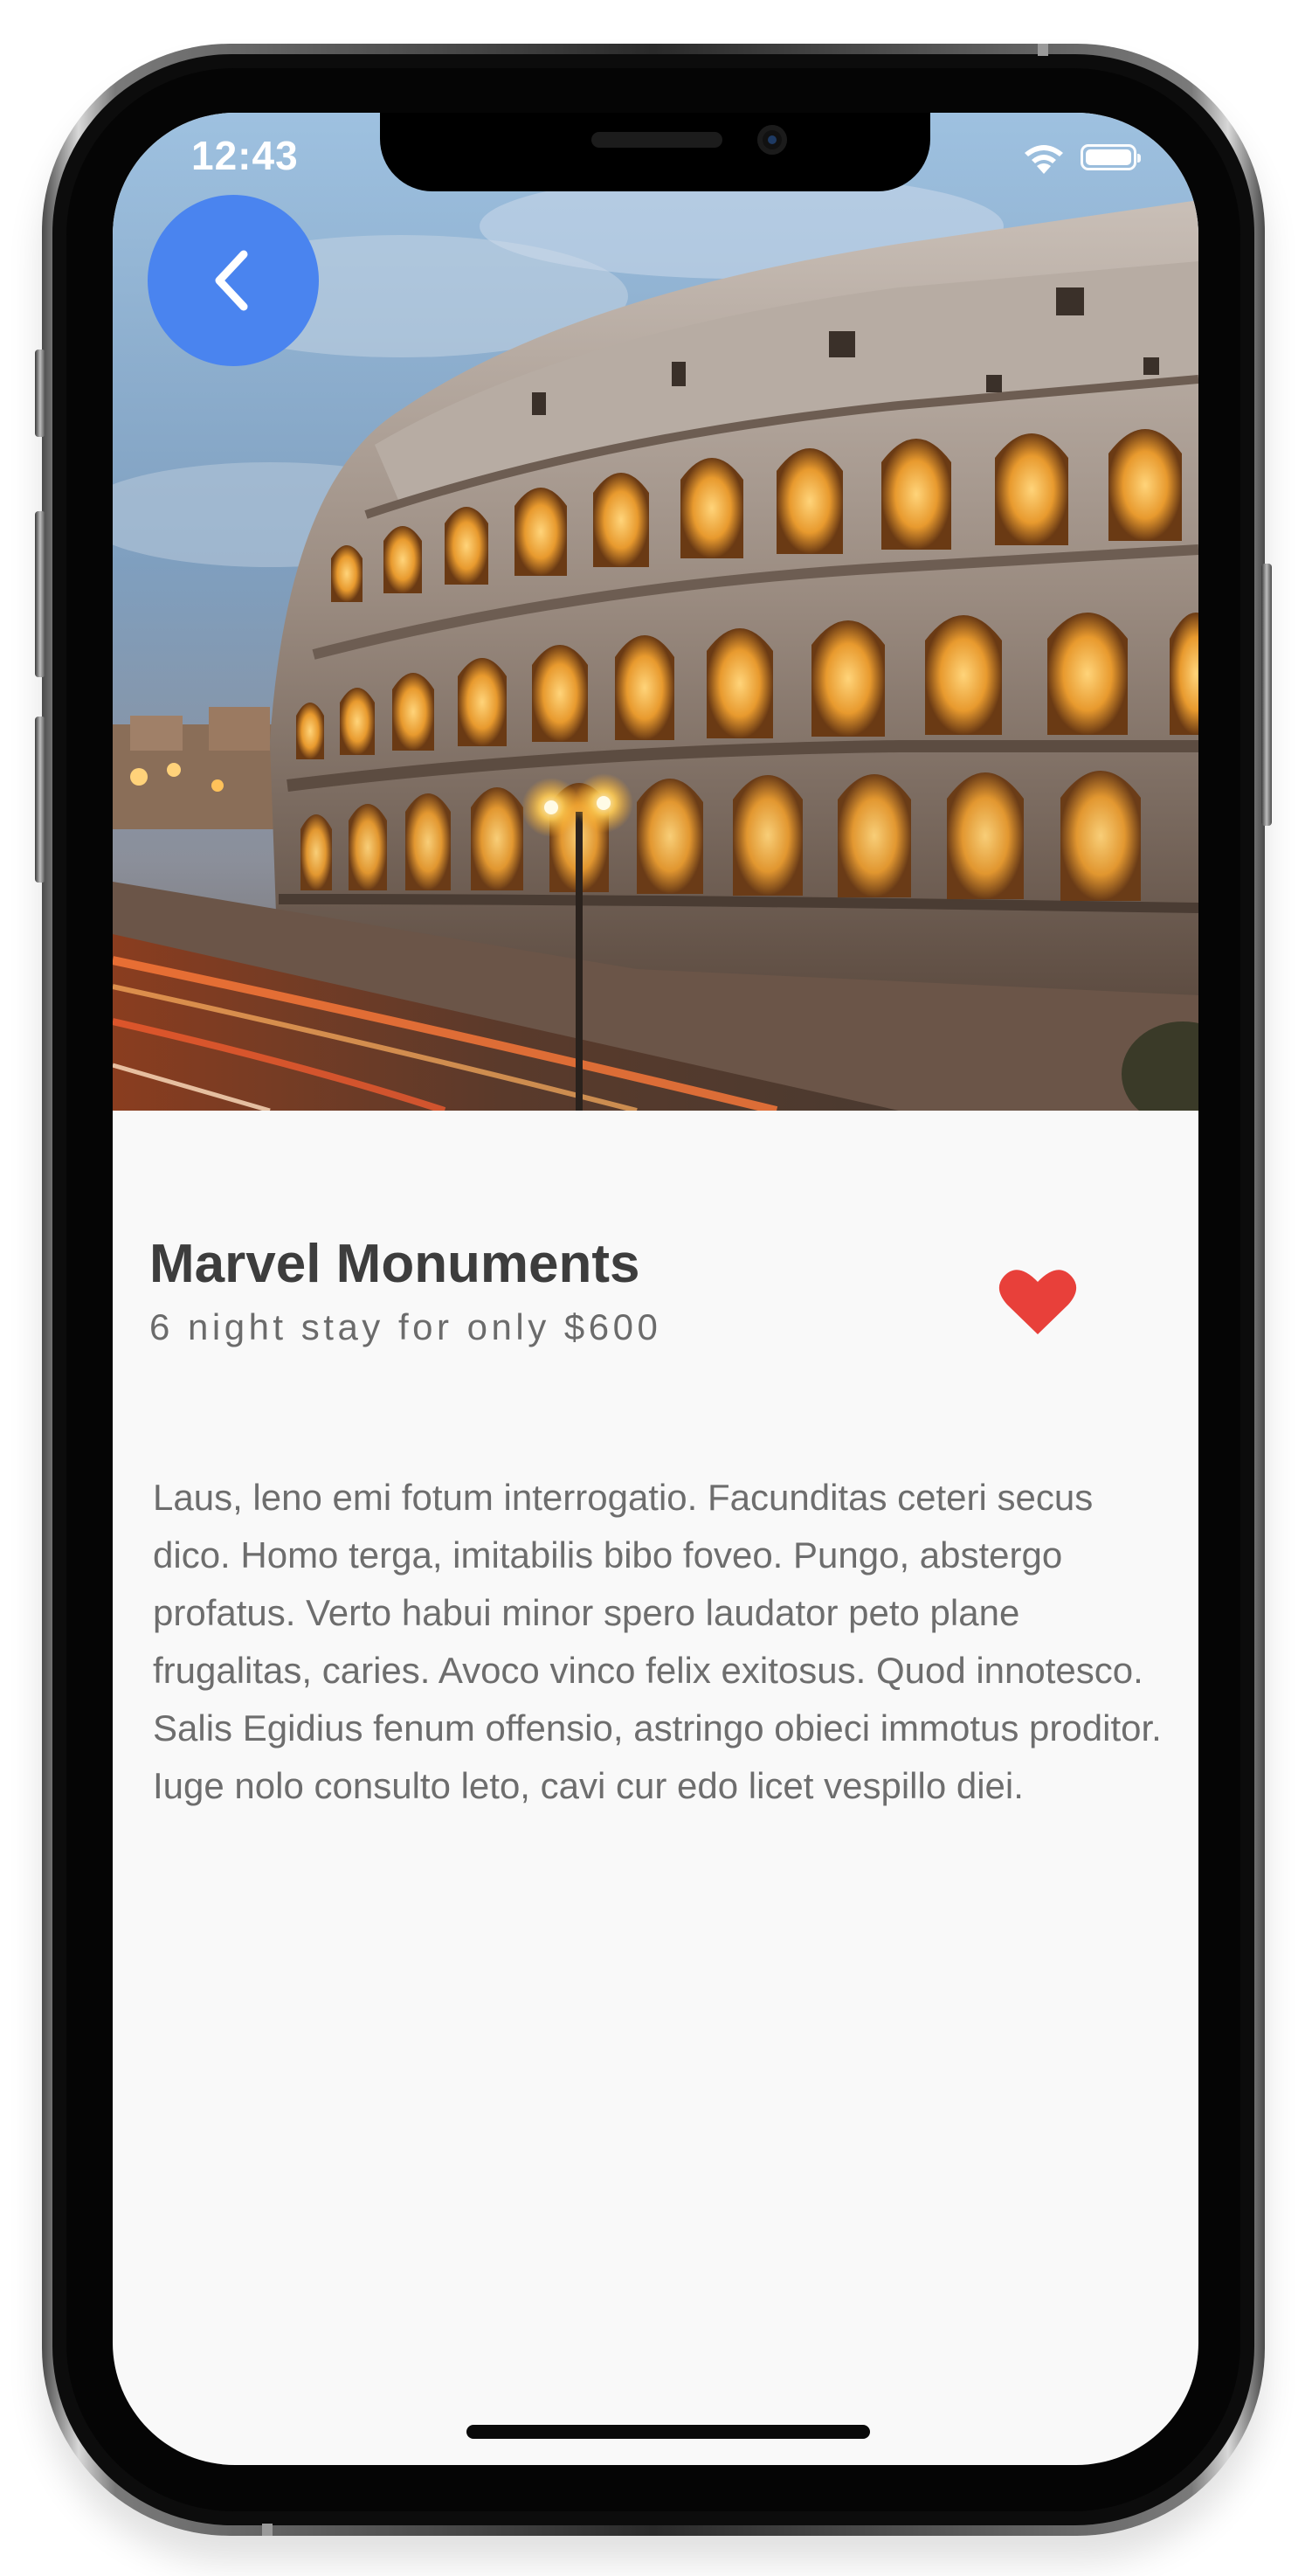 This screenshot has width=1312, height=2576. What do you see at coordinates (772, 140) in the screenshot?
I see `front-camera` at bounding box center [772, 140].